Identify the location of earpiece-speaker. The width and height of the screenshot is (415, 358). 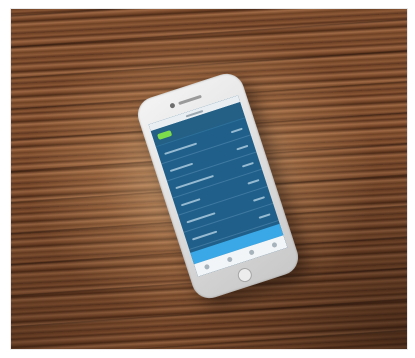
(190, 100).